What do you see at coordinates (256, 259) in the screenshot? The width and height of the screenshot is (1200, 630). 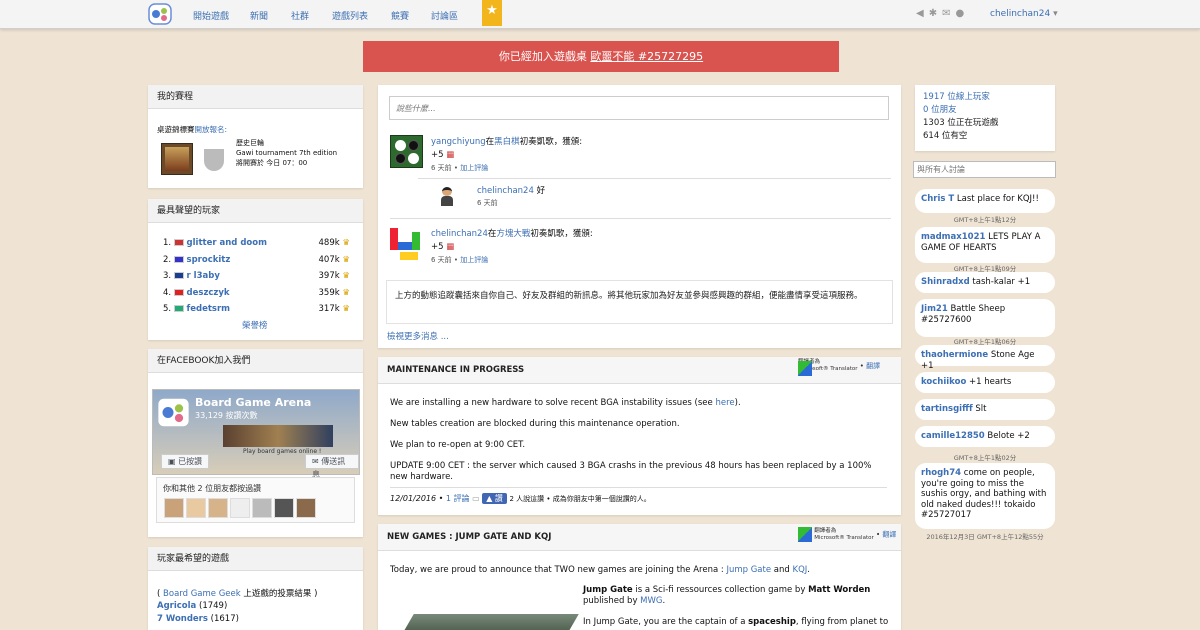 I see `player-row: 2. sprockitz 407k ♛` at bounding box center [256, 259].